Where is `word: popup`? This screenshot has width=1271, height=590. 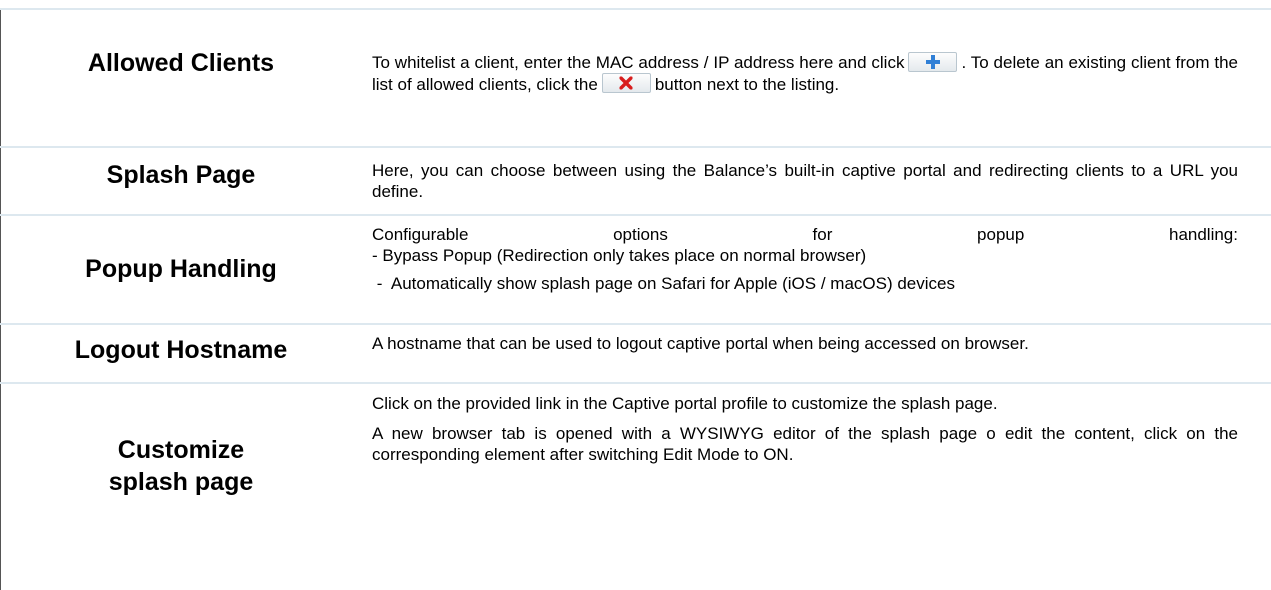 word: popup is located at coordinates (1001, 234).